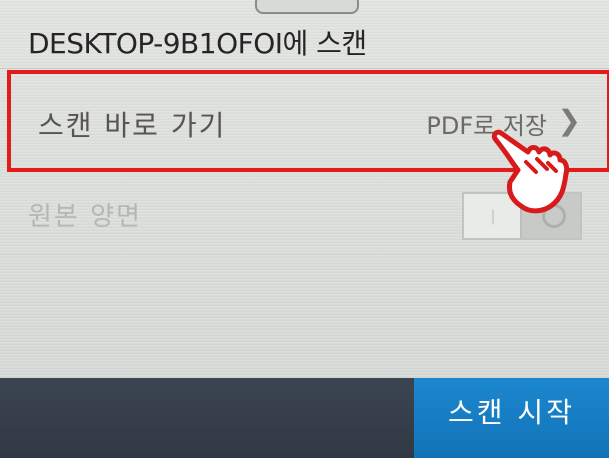  I want to click on duplex-toggle: ǀ, so click(522, 216).